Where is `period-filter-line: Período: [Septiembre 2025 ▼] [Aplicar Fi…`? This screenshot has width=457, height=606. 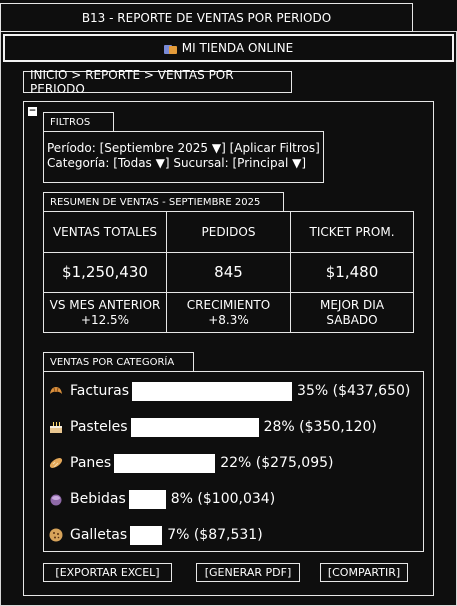 period-filter-line: Período: [Septiembre 2025 ▼] [Aplicar Fi… is located at coordinates (183, 148).